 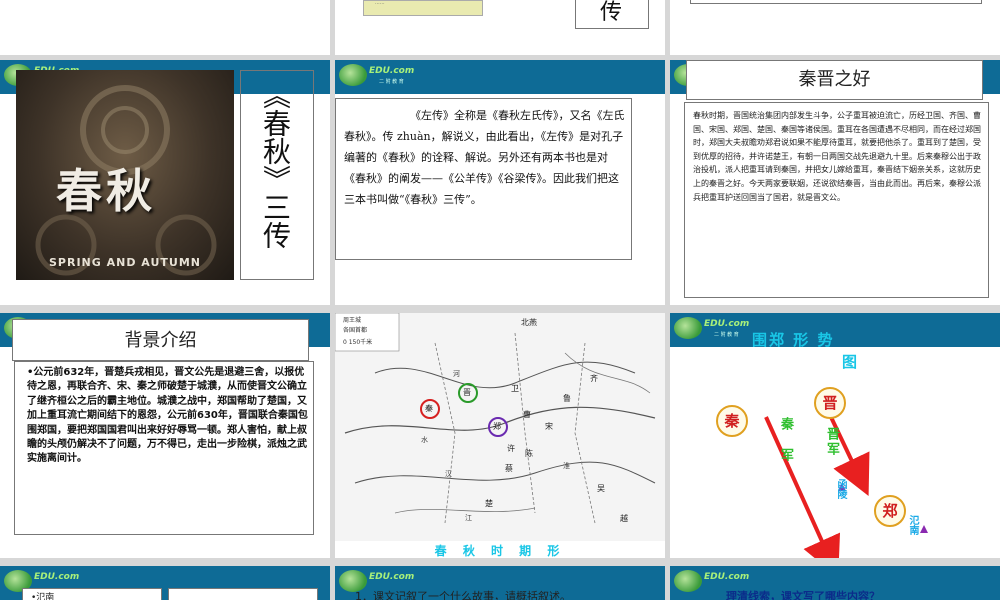 I want to click on item-text: •氾南, so click(x=43, y=596).